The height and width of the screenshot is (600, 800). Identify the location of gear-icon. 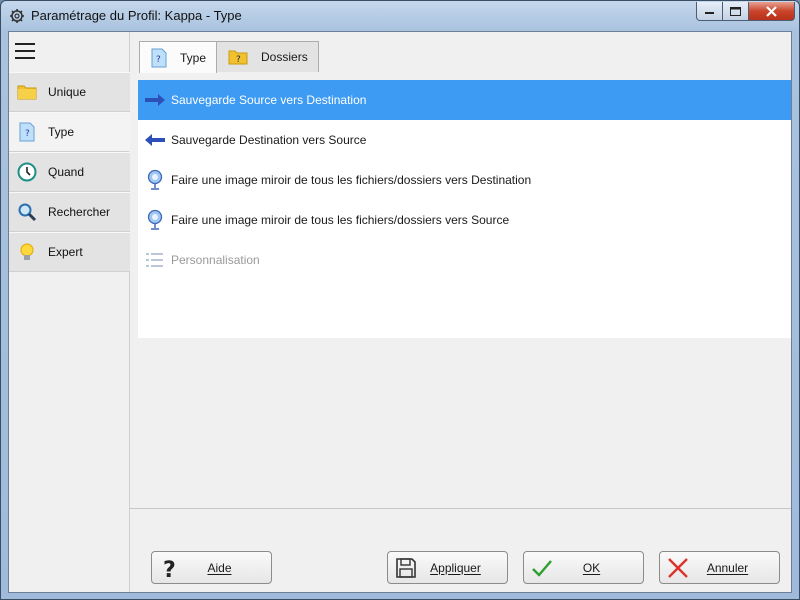
(17, 16).